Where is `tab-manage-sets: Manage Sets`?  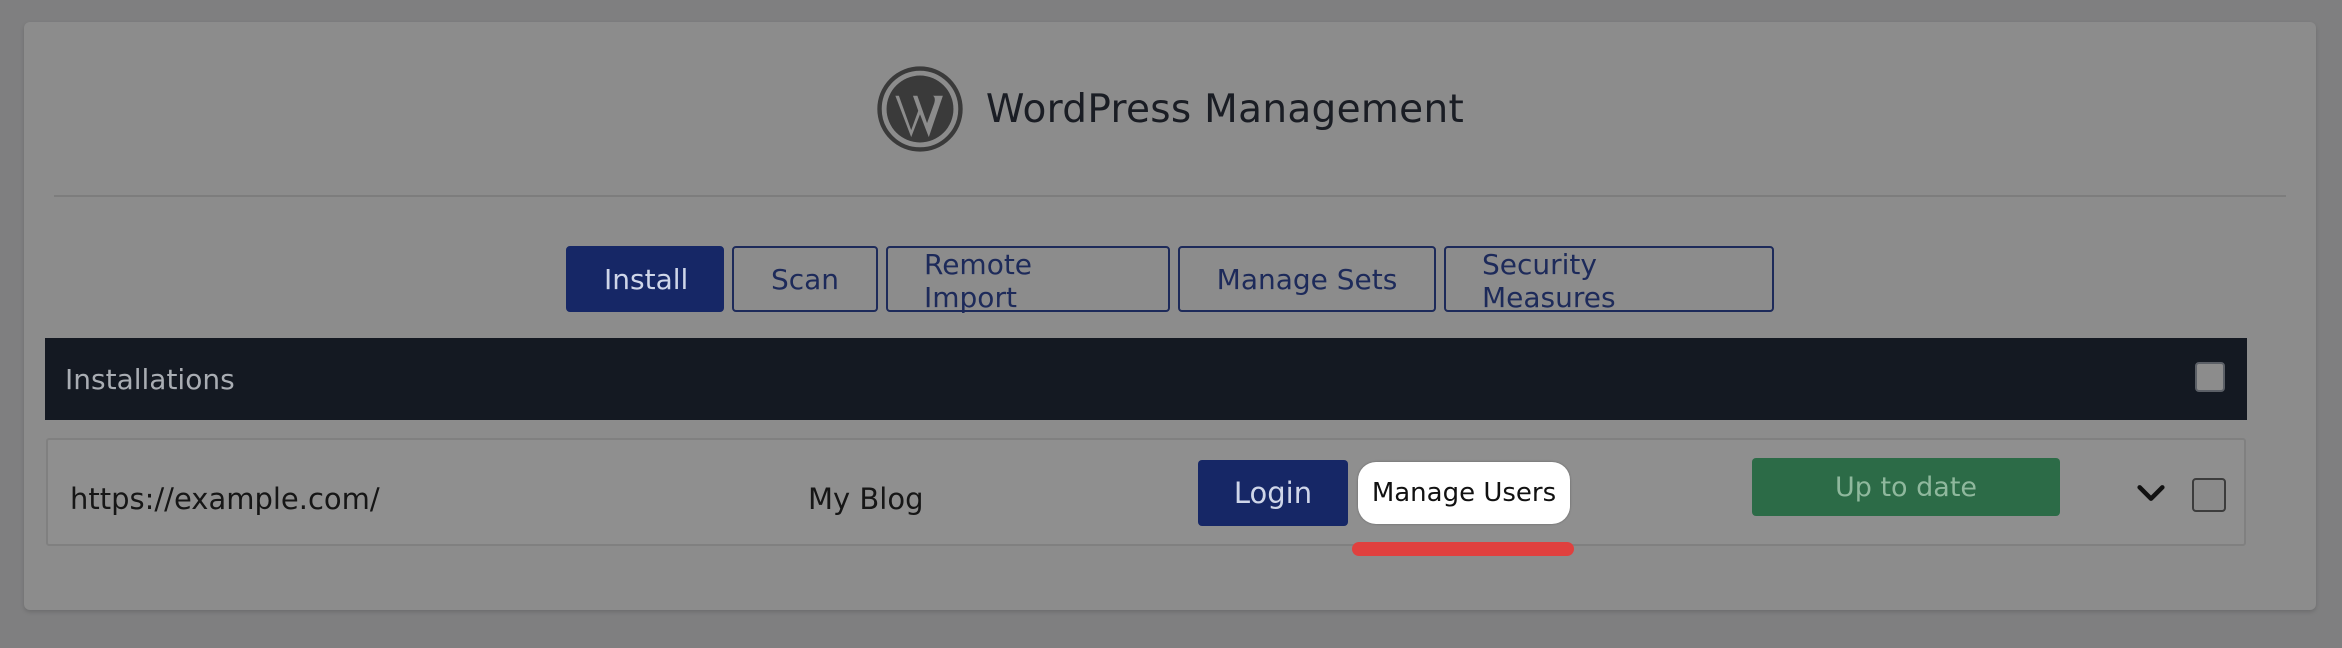
tab-manage-sets: Manage Sets is located at coordinates (1307, 279).